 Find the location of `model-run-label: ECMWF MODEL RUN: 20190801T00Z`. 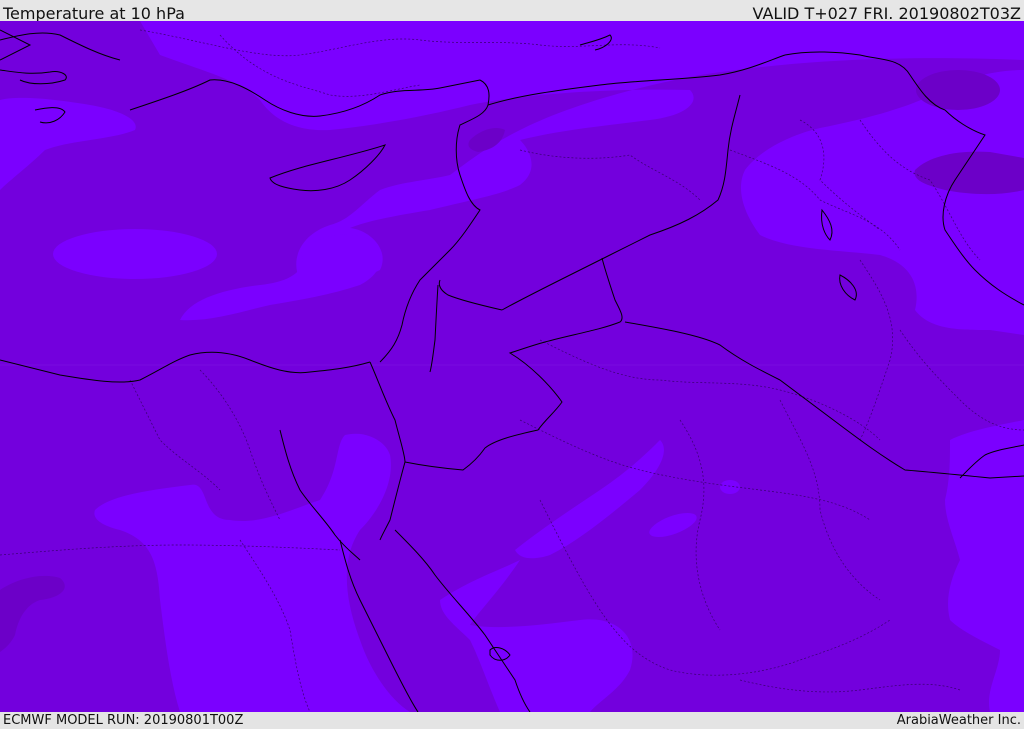

model-run-label: ECMWF MODEL RUN: 20190801T00Z is located at coordinates (123, 720).